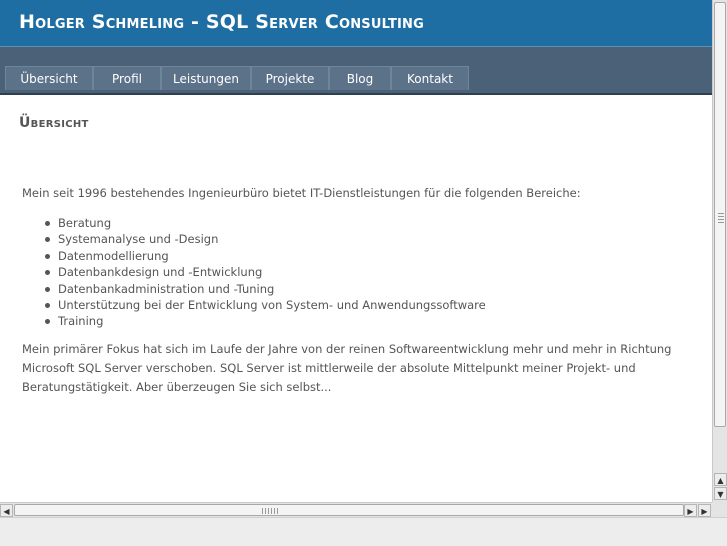 The width and height of the screenshot is (727, 546). Describe the element at coordinates (49, 78) in the screenshot. I see `nav-item-uebersicht: Übersicht` at that location.